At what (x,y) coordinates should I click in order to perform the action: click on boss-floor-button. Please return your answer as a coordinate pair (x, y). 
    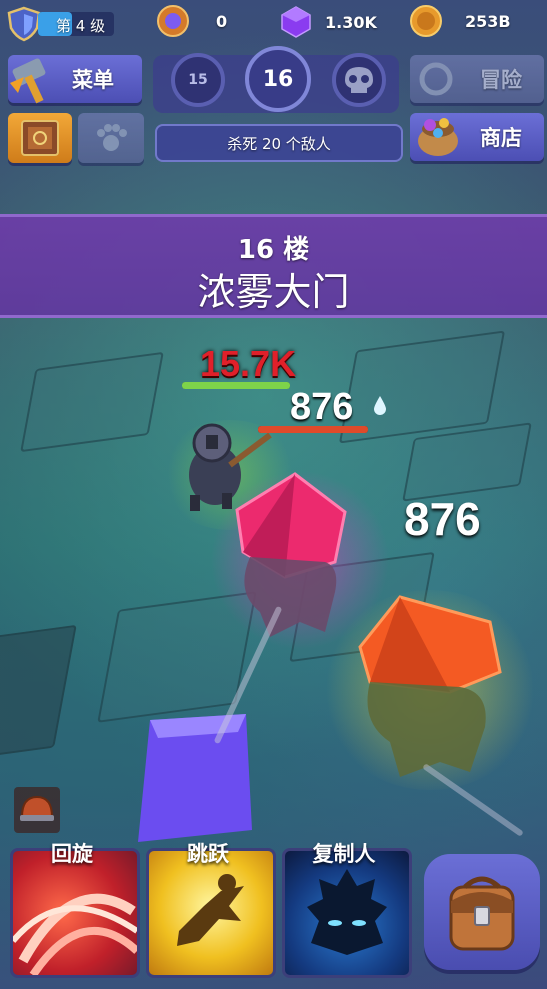
    Looking at the image, I should click on (359, 80).